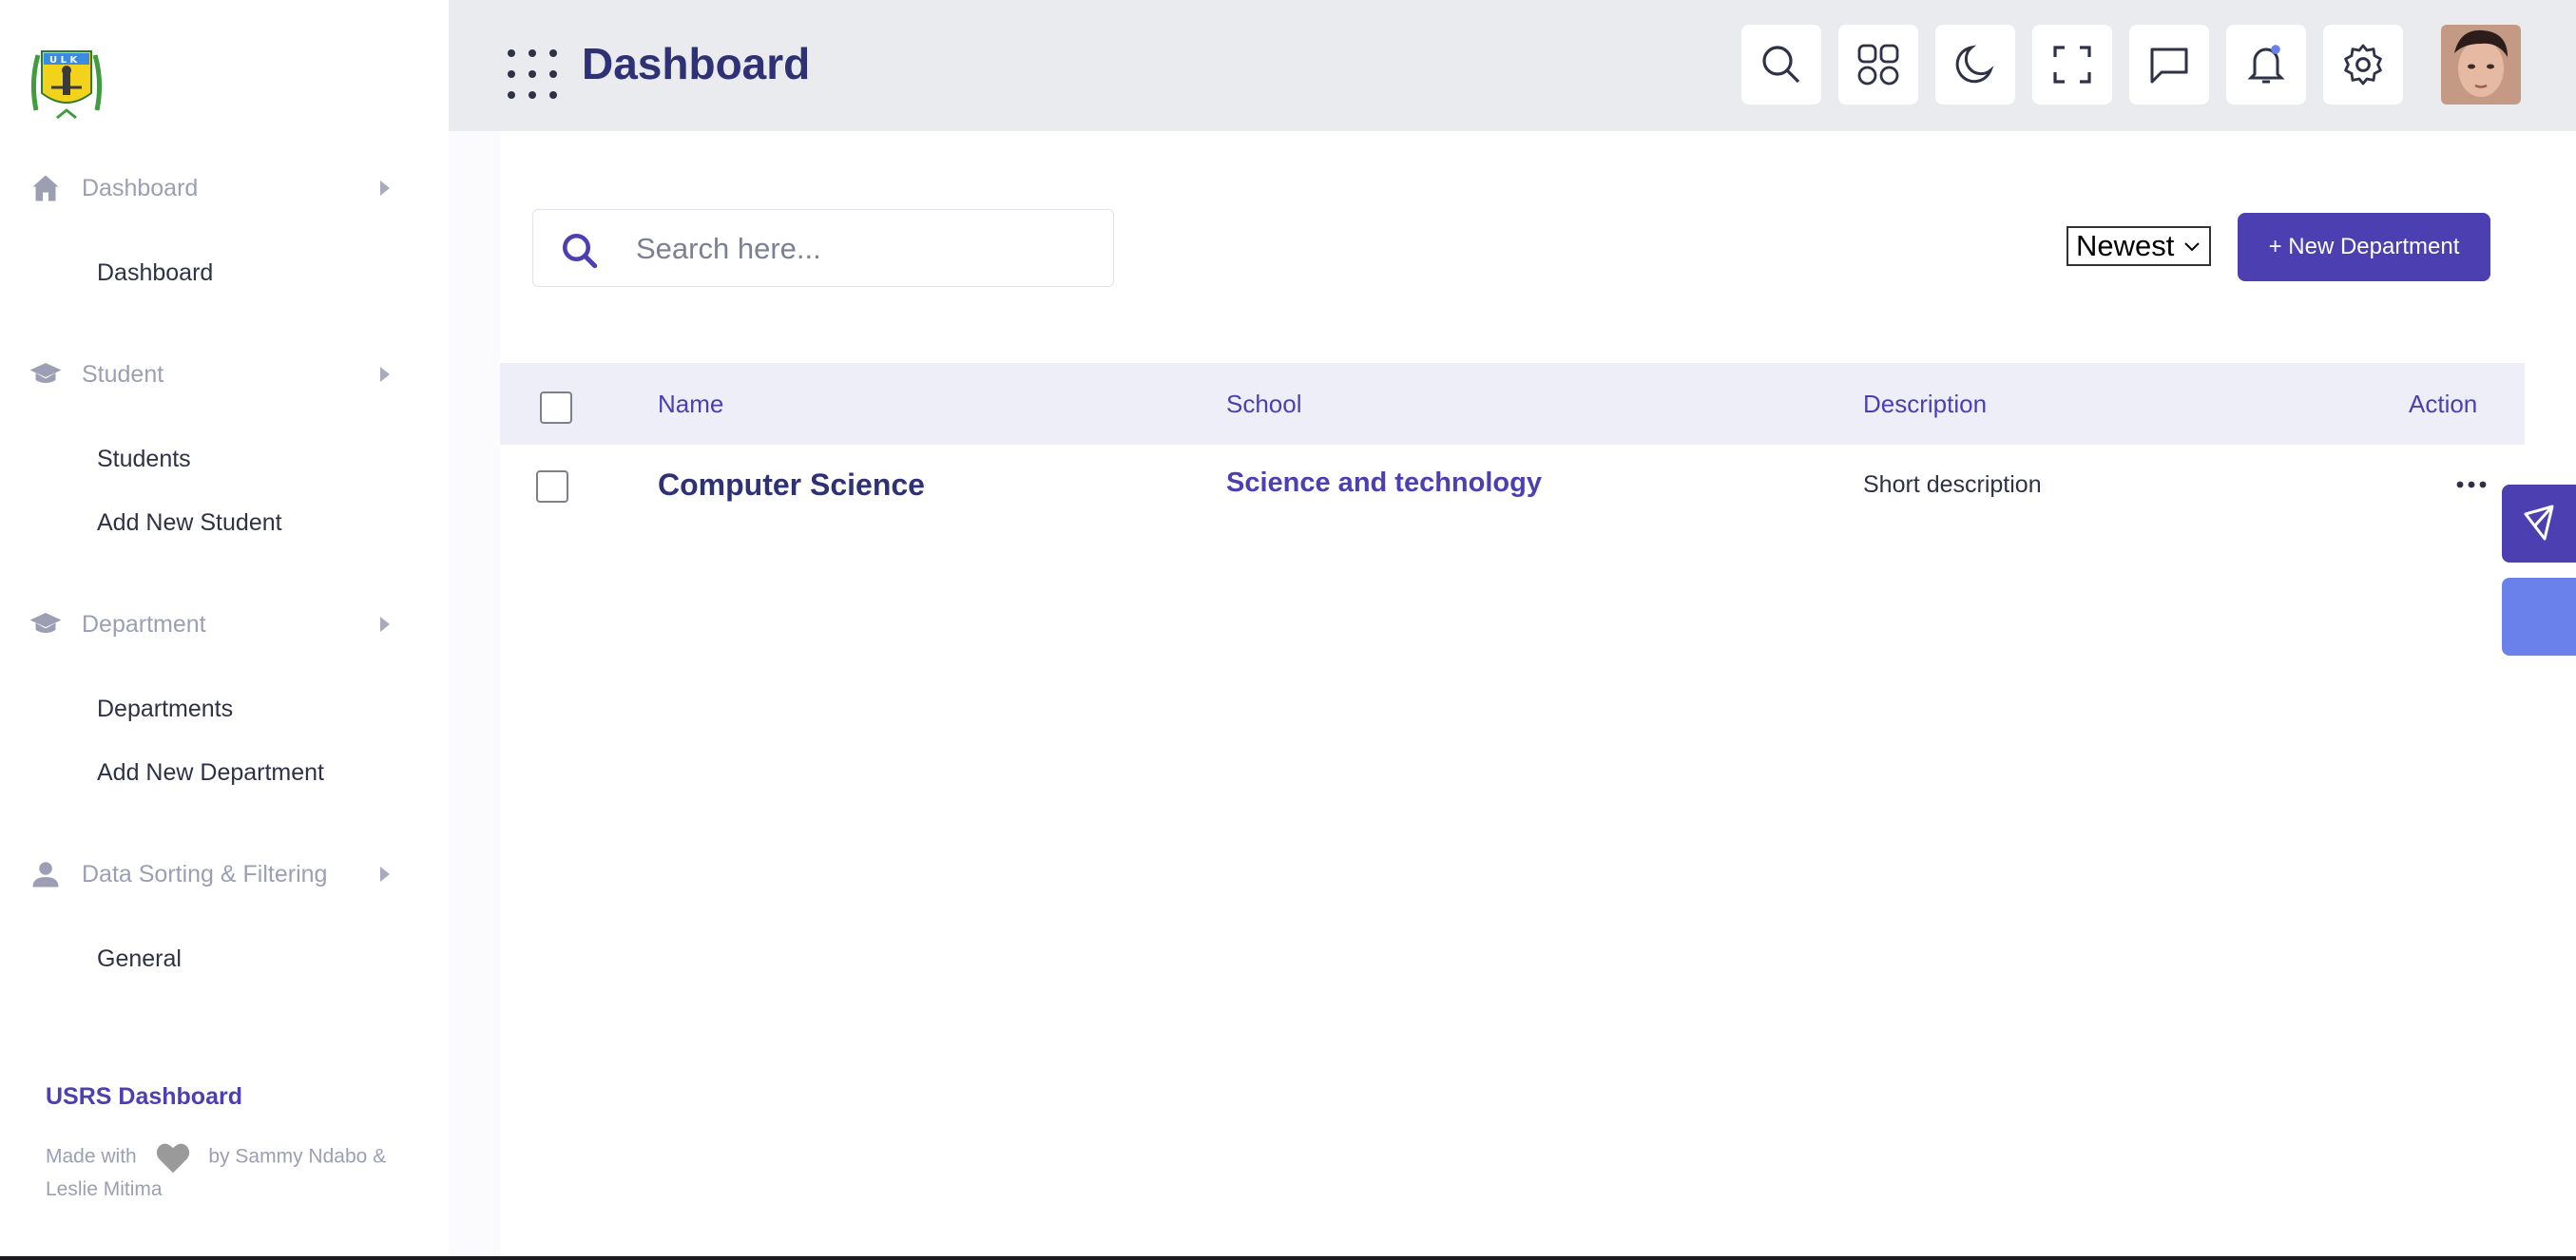 The image size is (2576, 1260). What do you see at coordinates (2125, 245) in the screenshot?
I see `sort-select-value: Newest` at bounding box center [2125, 245].